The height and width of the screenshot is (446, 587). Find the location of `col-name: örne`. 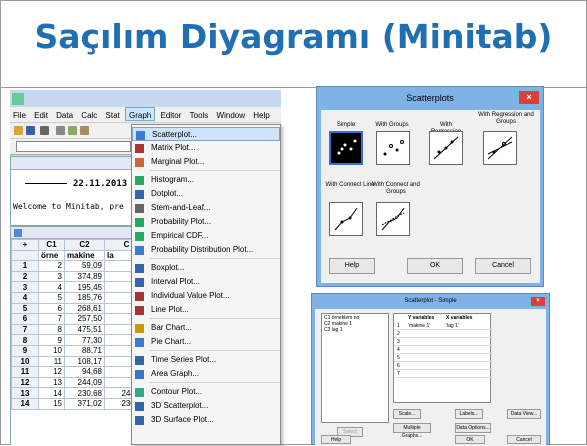

col-name: örne is located at coordinates (51, 255).